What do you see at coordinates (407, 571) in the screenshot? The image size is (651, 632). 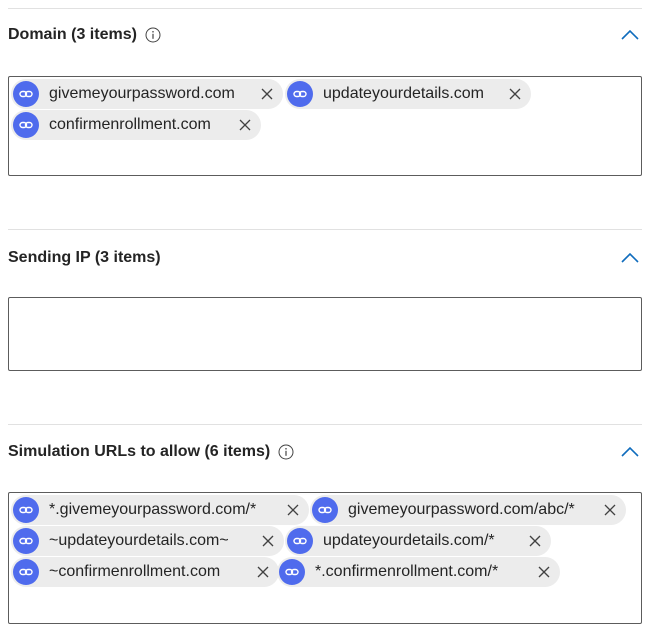 I see `url-pill-label: *.confirmenrollment.com/*` at bounding box center [407, 571].